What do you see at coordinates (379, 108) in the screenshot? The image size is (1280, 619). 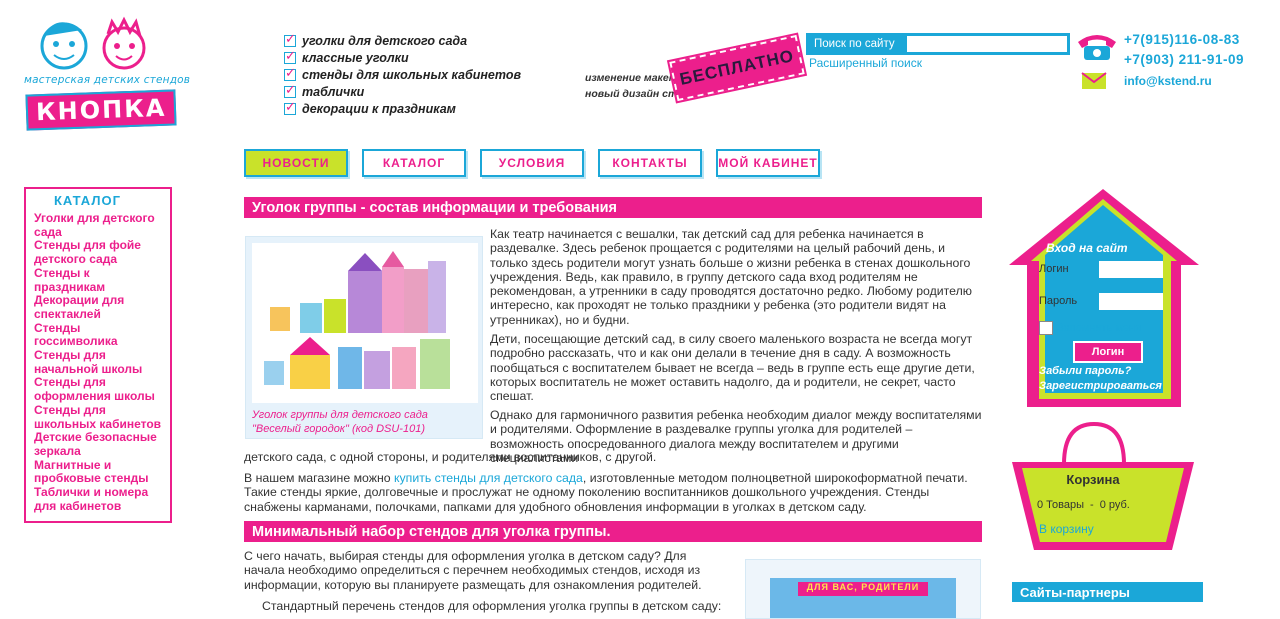 I see `feature-label: декорации к праздникам` at bounding box center [379, 108].